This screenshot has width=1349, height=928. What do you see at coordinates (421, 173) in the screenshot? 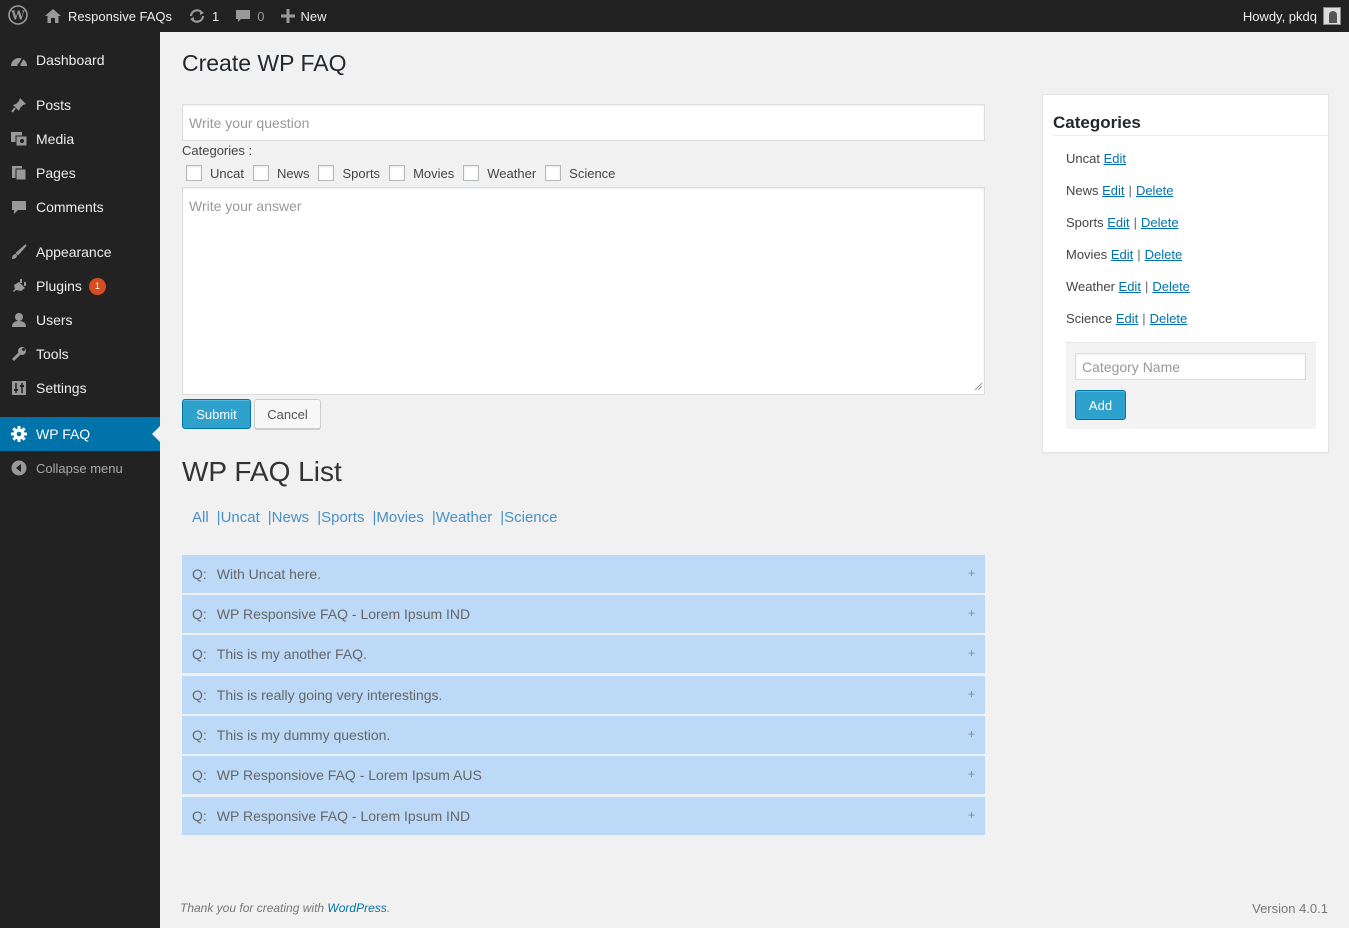
I see `category-option-movies: Movies` at bounding box center [421, 173].